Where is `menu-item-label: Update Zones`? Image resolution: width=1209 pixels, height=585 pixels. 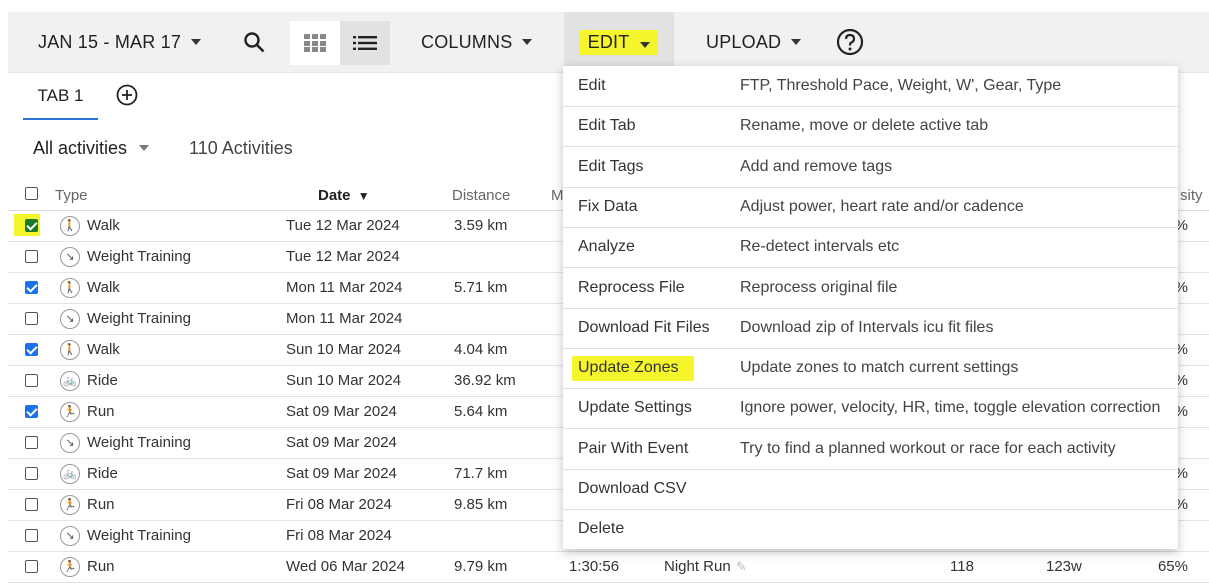 menu-item-label: Update Zones is located at coordinates (628, 368).